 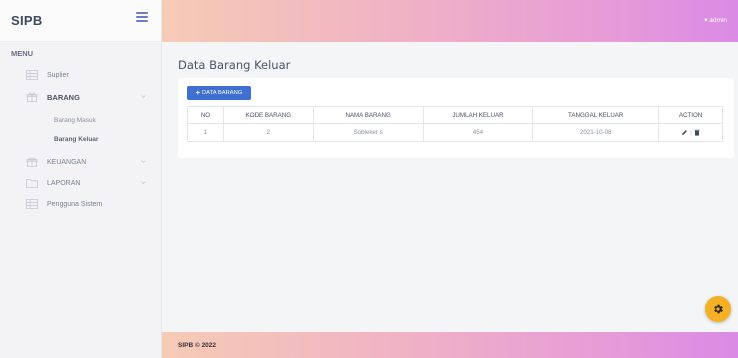 What do you see at coordinates (81, 75) in the screenshot?
I see `sidebar-item-suplier: Suplier` at bounding box center [81, 75].